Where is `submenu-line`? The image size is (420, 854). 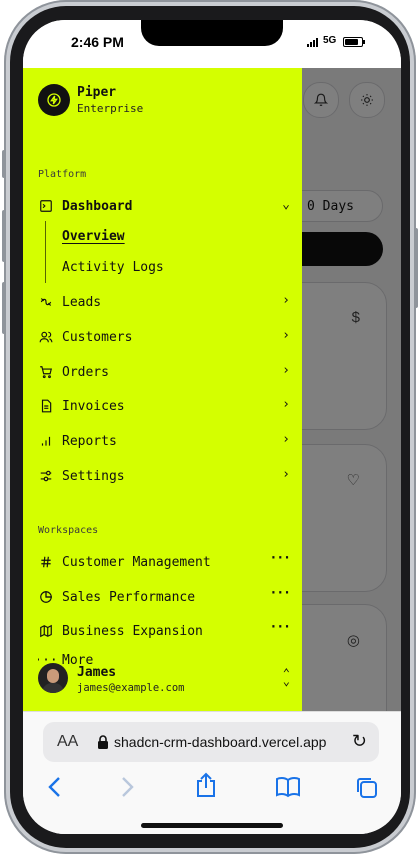 submenu-line is located at coordinates (45, 252).